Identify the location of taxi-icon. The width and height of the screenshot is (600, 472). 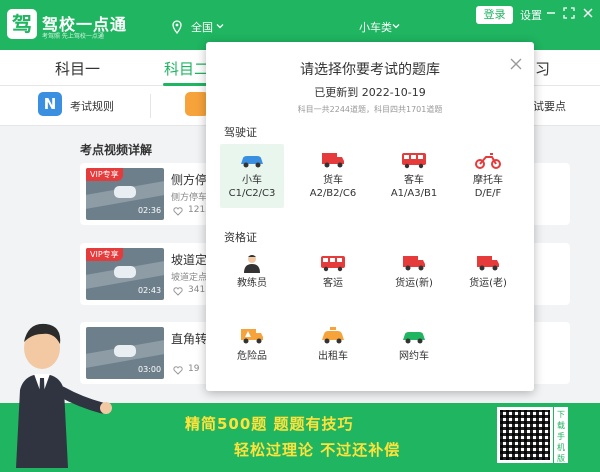
(333, 335).